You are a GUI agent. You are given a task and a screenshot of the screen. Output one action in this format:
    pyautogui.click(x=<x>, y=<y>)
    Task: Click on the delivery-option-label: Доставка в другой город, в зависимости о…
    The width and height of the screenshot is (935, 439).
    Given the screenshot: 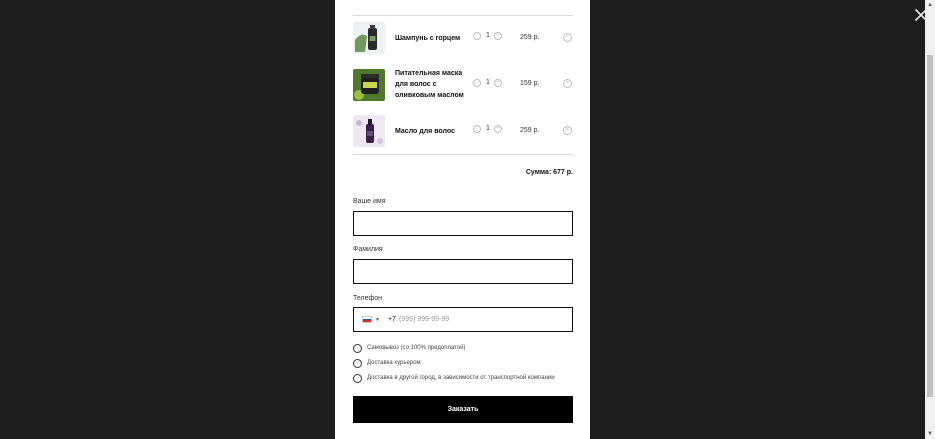 What is the action you would take?
    pyautogui.click(x=461, y=378)
    